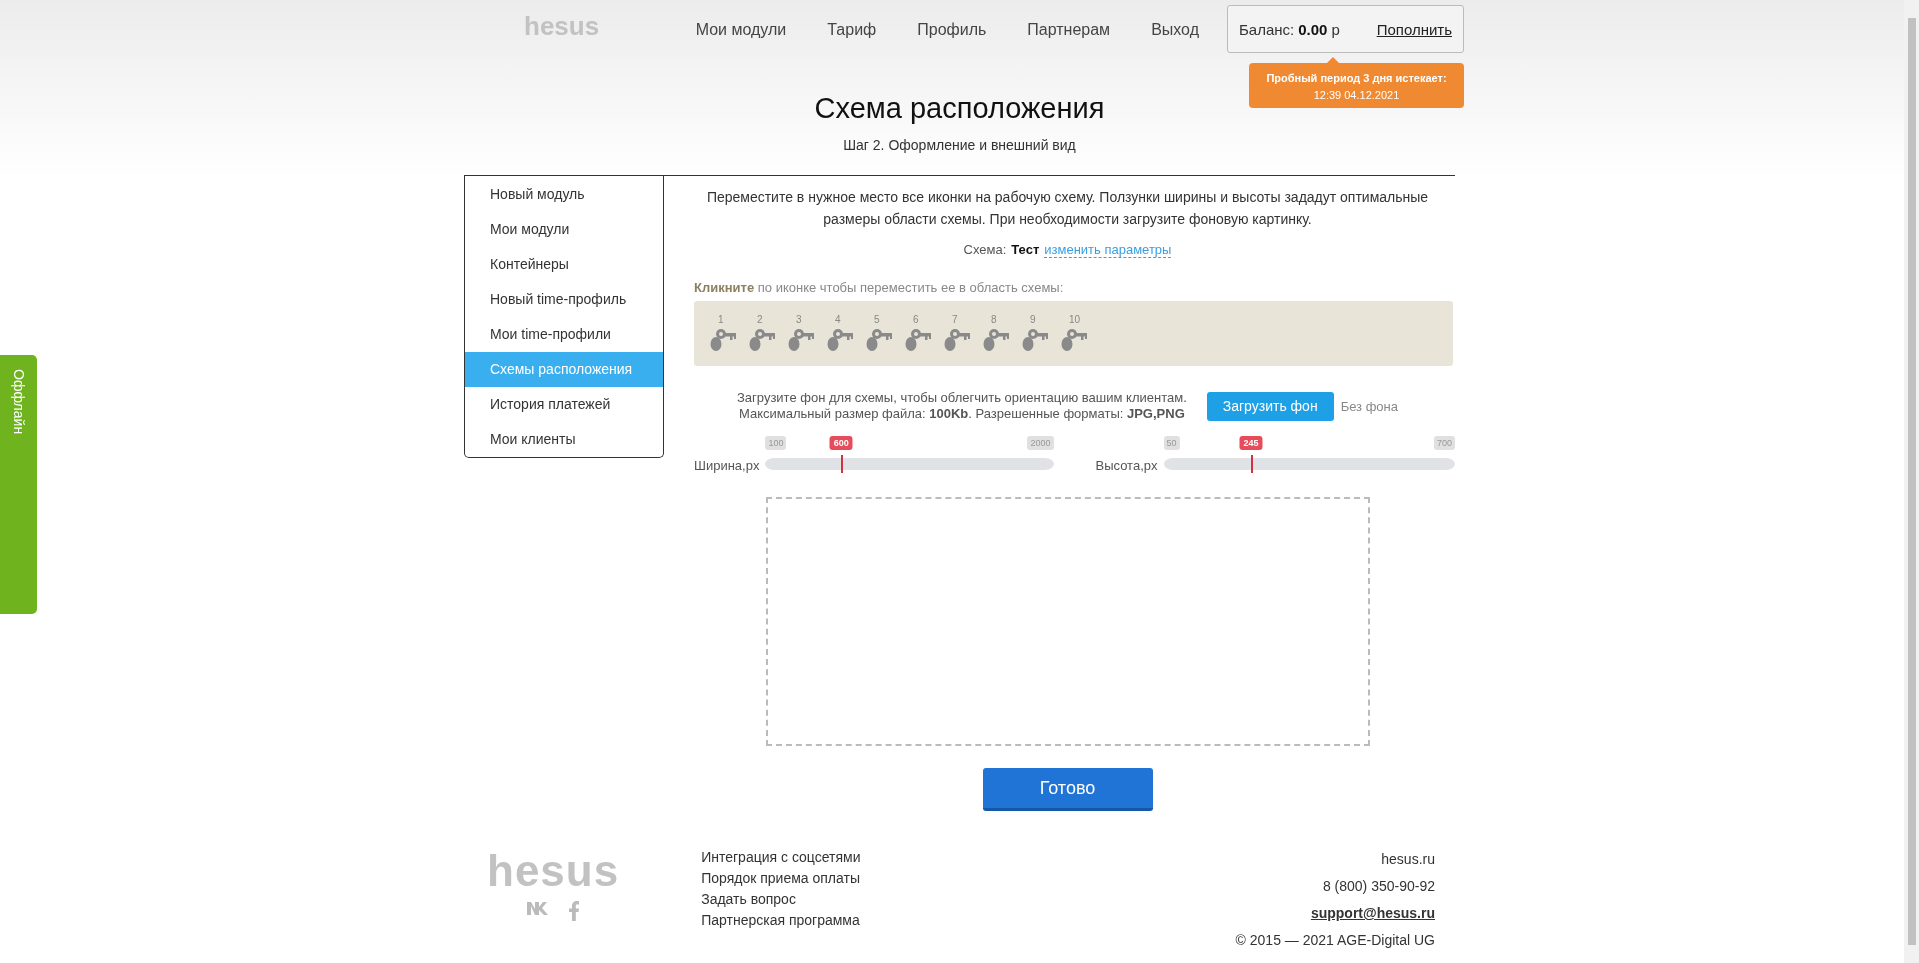  Describe the element at coordinates (838, 319) in the screenshot. I see `icon-number: 4` at that location.